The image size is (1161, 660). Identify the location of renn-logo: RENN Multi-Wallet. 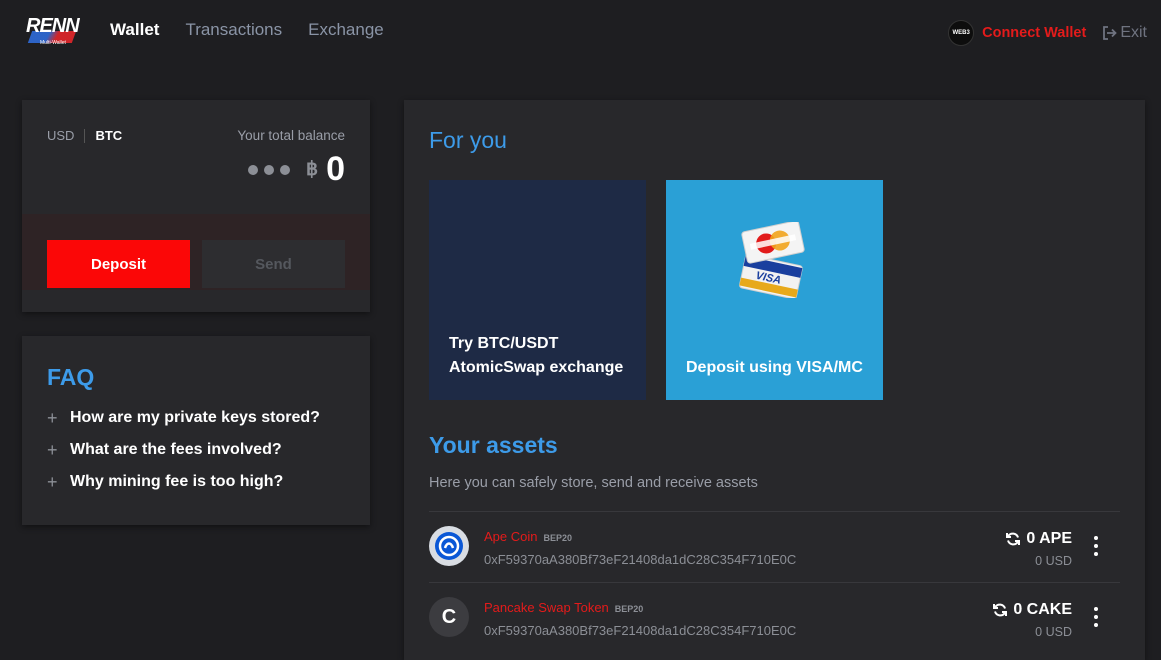
(53, 31).